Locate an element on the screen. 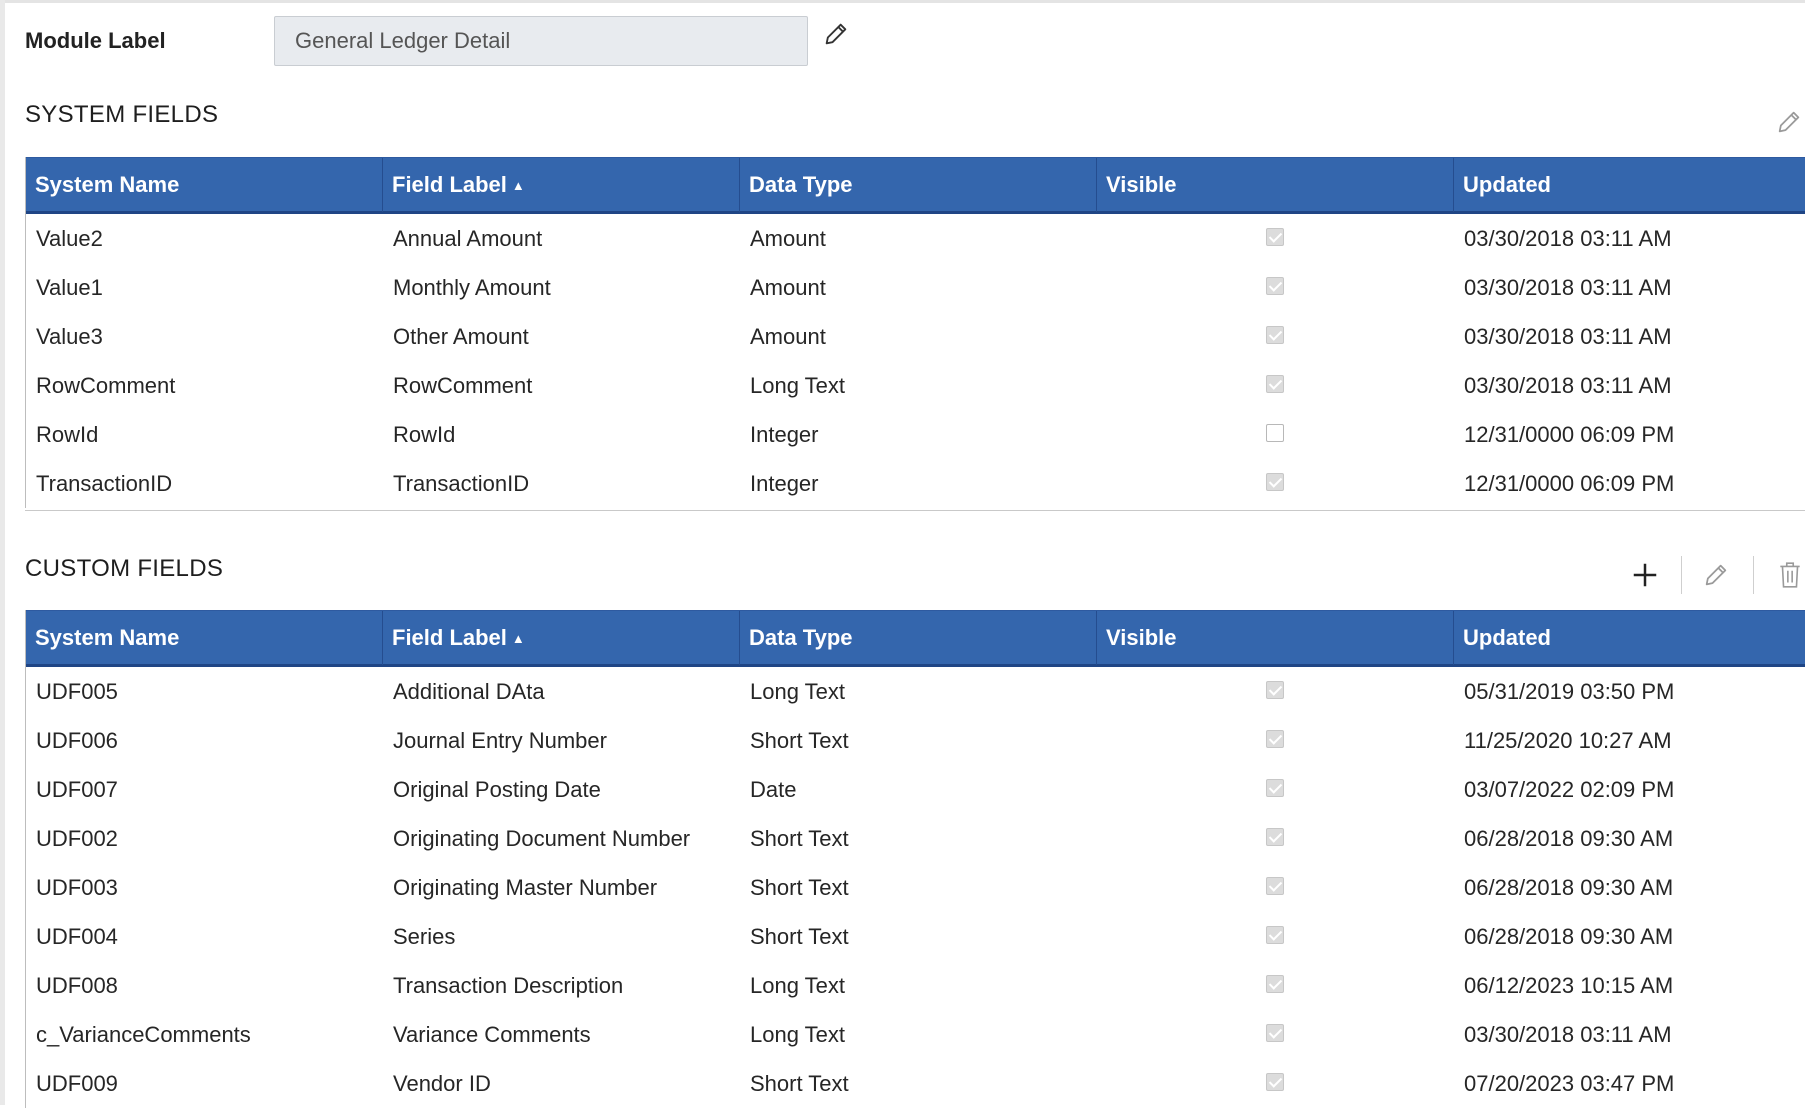 This screenshot has height=1108, width=1805. module-label-field: General Ledger Detail is located at coordinates (541, 41).